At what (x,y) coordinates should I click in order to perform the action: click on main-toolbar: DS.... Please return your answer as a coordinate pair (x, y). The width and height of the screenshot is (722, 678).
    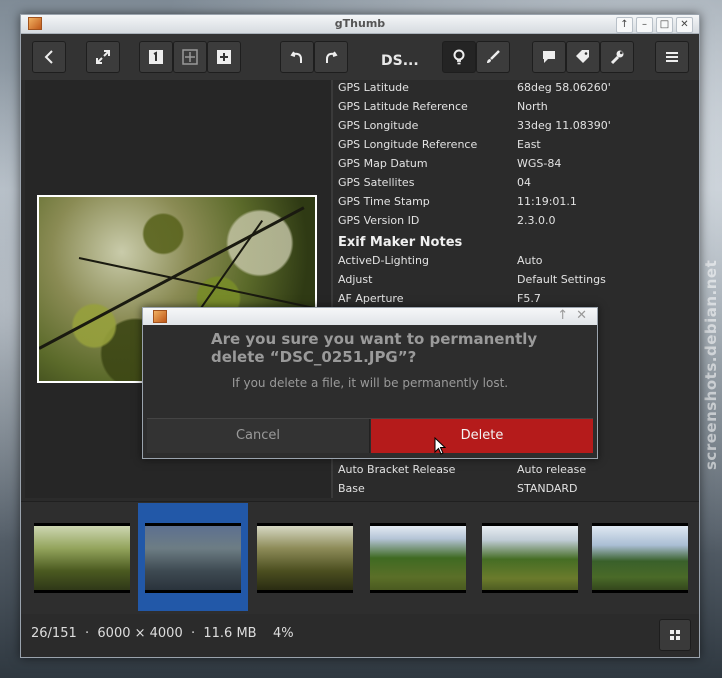
    Looking at the image, I should click on (360, 57).